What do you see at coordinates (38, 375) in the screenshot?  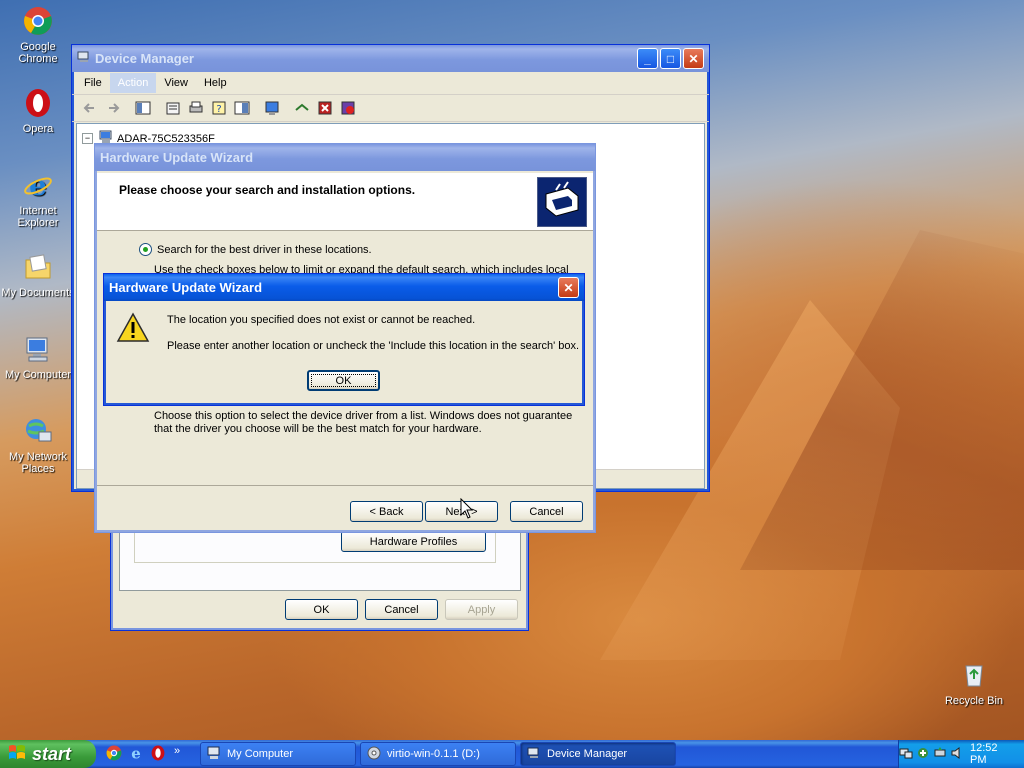 I see `desktop-icon-label: My Computer` at bounding box center [38, 375].